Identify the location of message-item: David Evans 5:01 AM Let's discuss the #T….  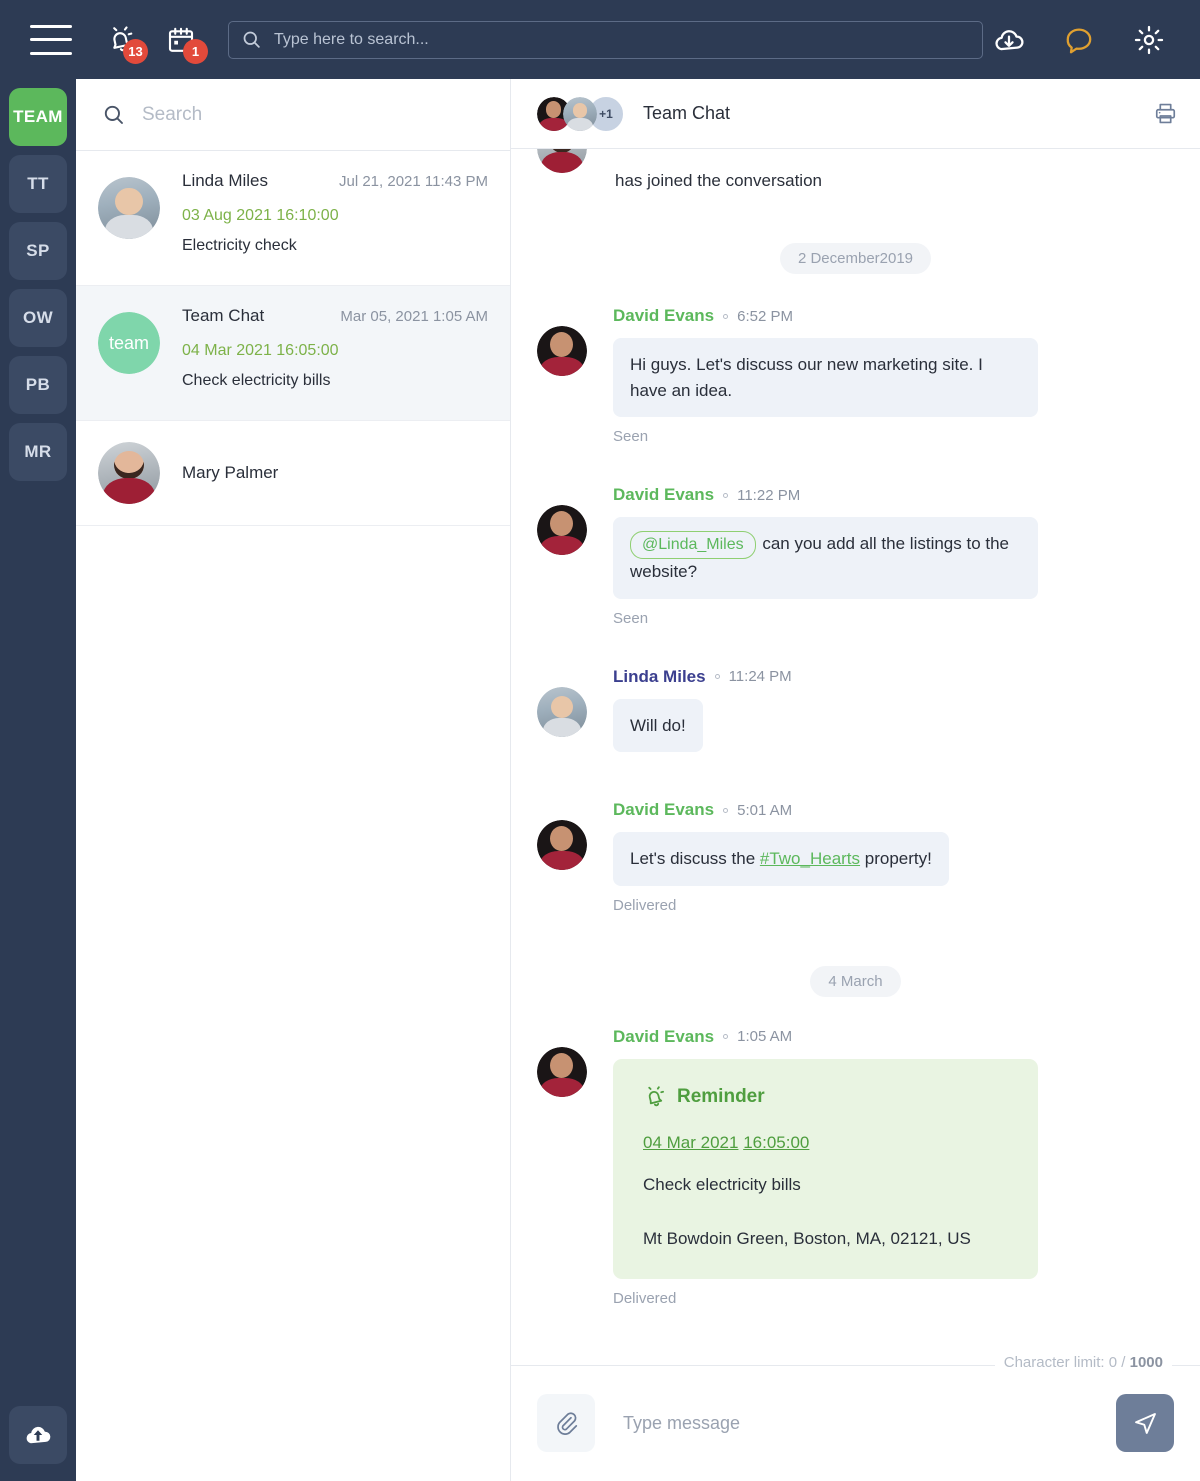
(855, 857).